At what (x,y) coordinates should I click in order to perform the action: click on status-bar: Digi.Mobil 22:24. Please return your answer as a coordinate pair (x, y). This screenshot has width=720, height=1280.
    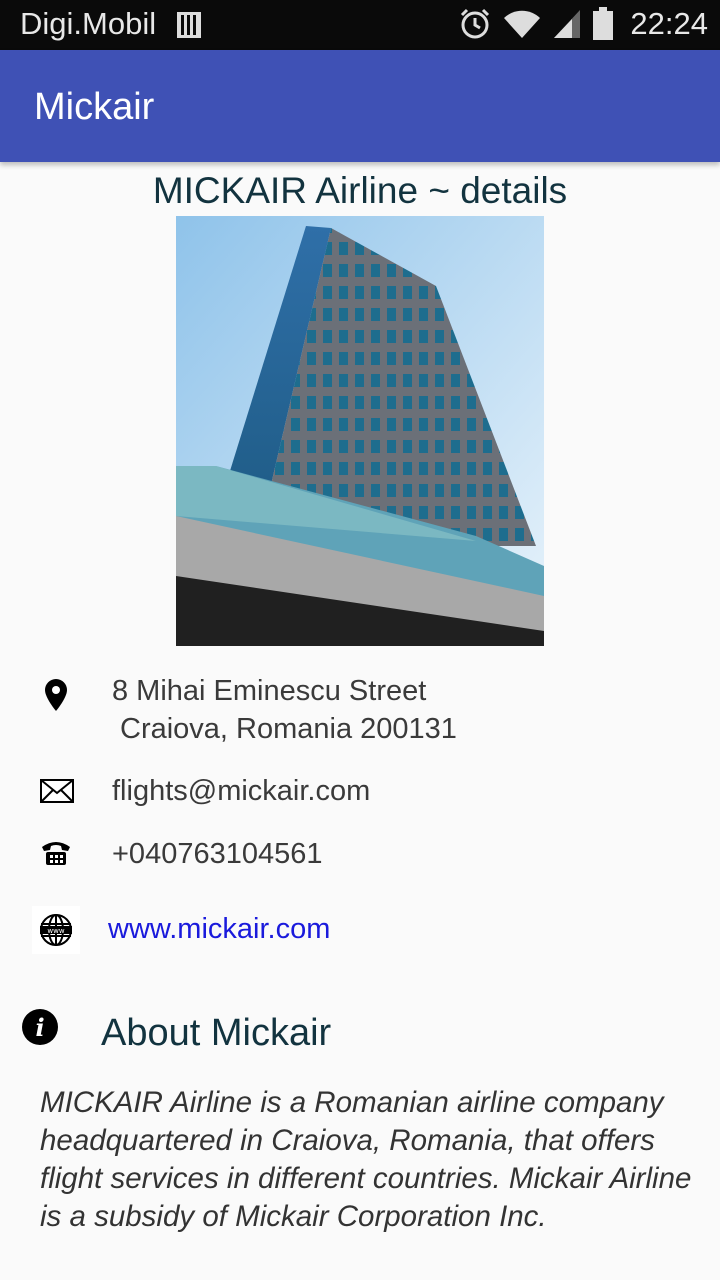
    Looking at the image, I should click on (360, 25).